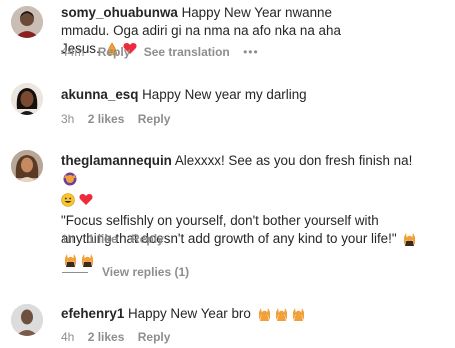  Describe the element at coordinates (68, 119) in the screenshot. I see `comment-time: 3h` at that location.